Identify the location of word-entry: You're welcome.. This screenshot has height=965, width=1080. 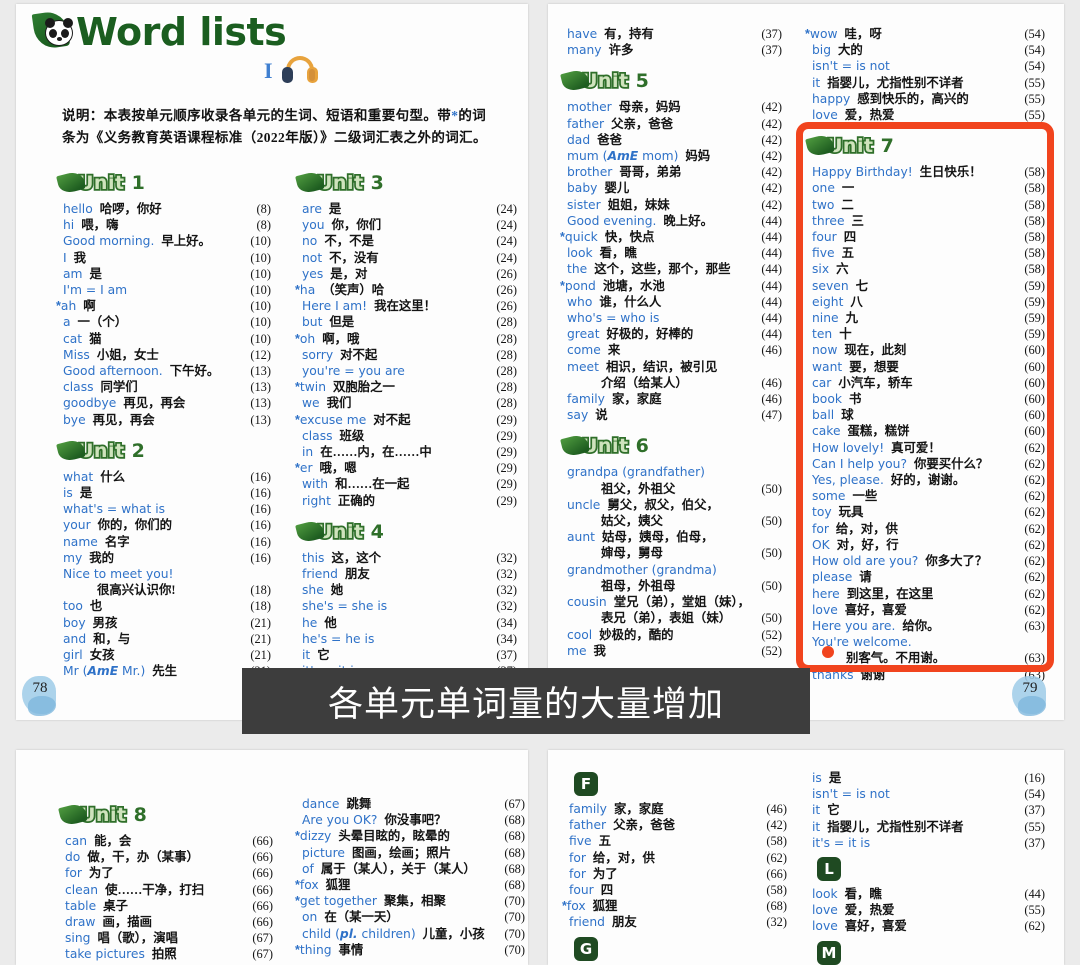
(925, 642).